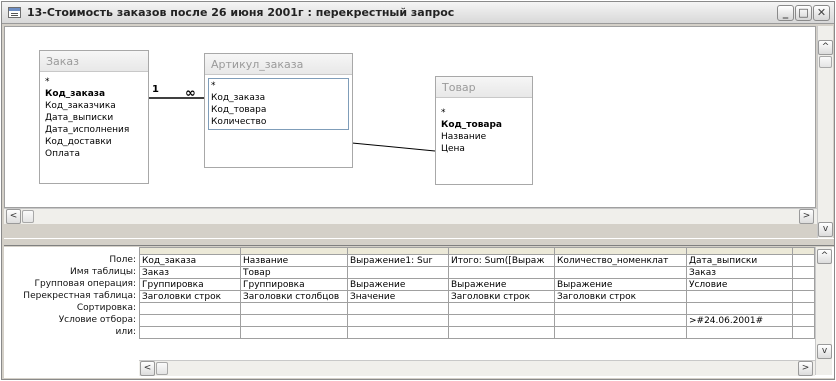 This screenshot has height=381, width=836. Describe the element at coordinates (410, 216) in the screenshot. I see `diagram-horizontal-scrollbar: < >` at that location.